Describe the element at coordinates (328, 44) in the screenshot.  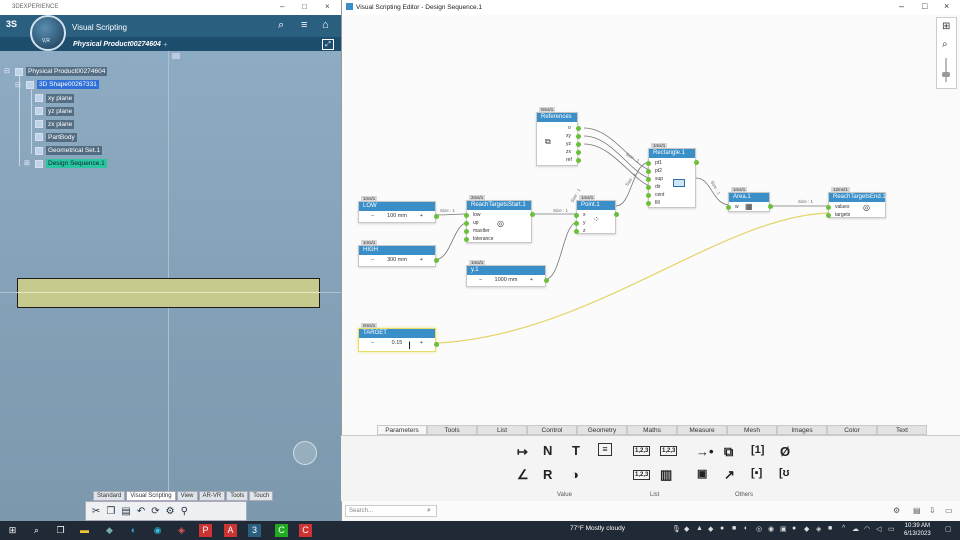
I see `expand-icon: ⤢` at that location.